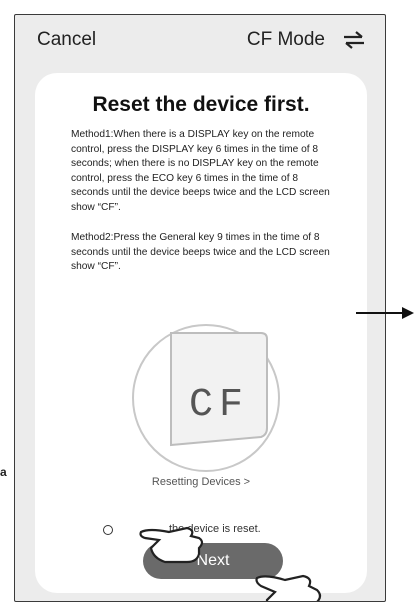 This screenshot has height=610, width=415. Describe the element at coordinates (219, 405) in the screenshot. I see `cf-display-text: CF` at that location.